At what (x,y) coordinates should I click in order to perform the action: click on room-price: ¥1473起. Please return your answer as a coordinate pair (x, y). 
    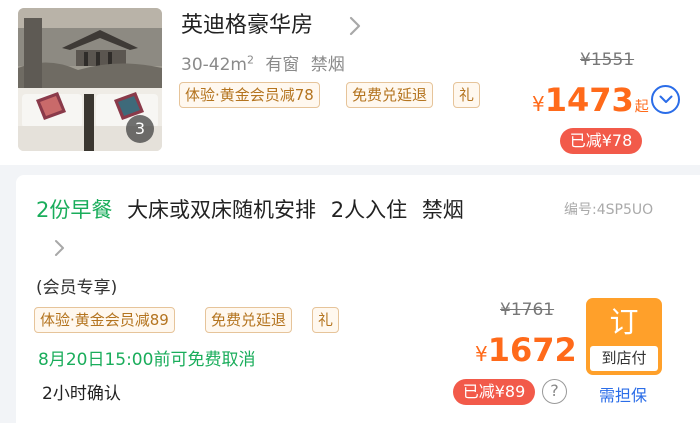
    Looking at the image, I should click on (590, 100).